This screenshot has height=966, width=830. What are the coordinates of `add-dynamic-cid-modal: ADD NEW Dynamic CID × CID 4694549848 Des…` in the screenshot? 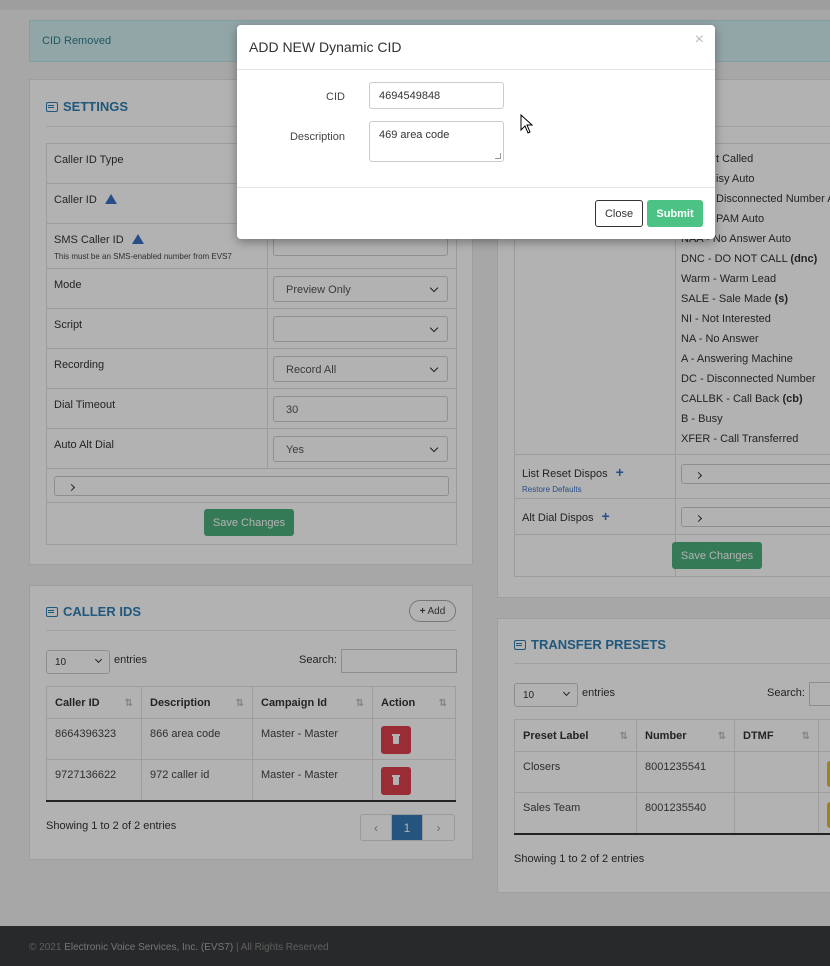 It's located at (476, 132).